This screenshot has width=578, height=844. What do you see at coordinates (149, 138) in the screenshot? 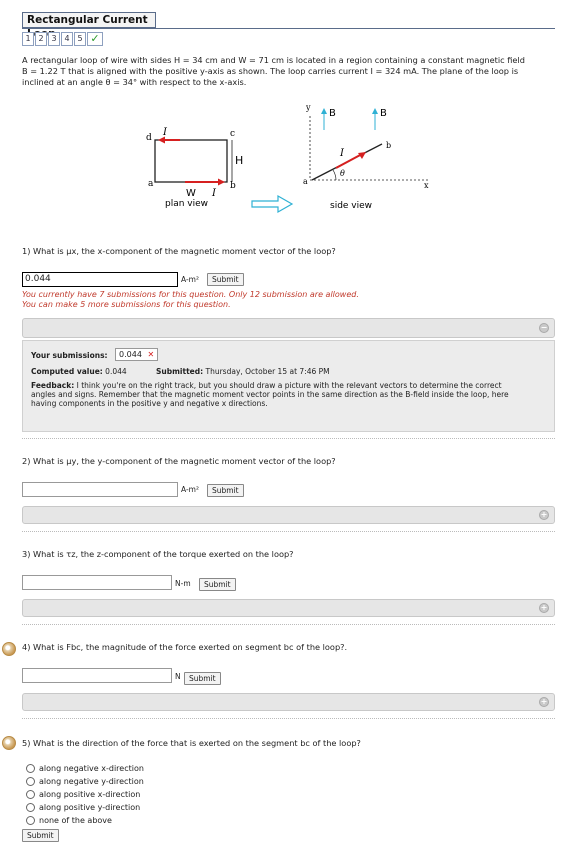
I see `label-d: d` at bounding box center [149, 138].